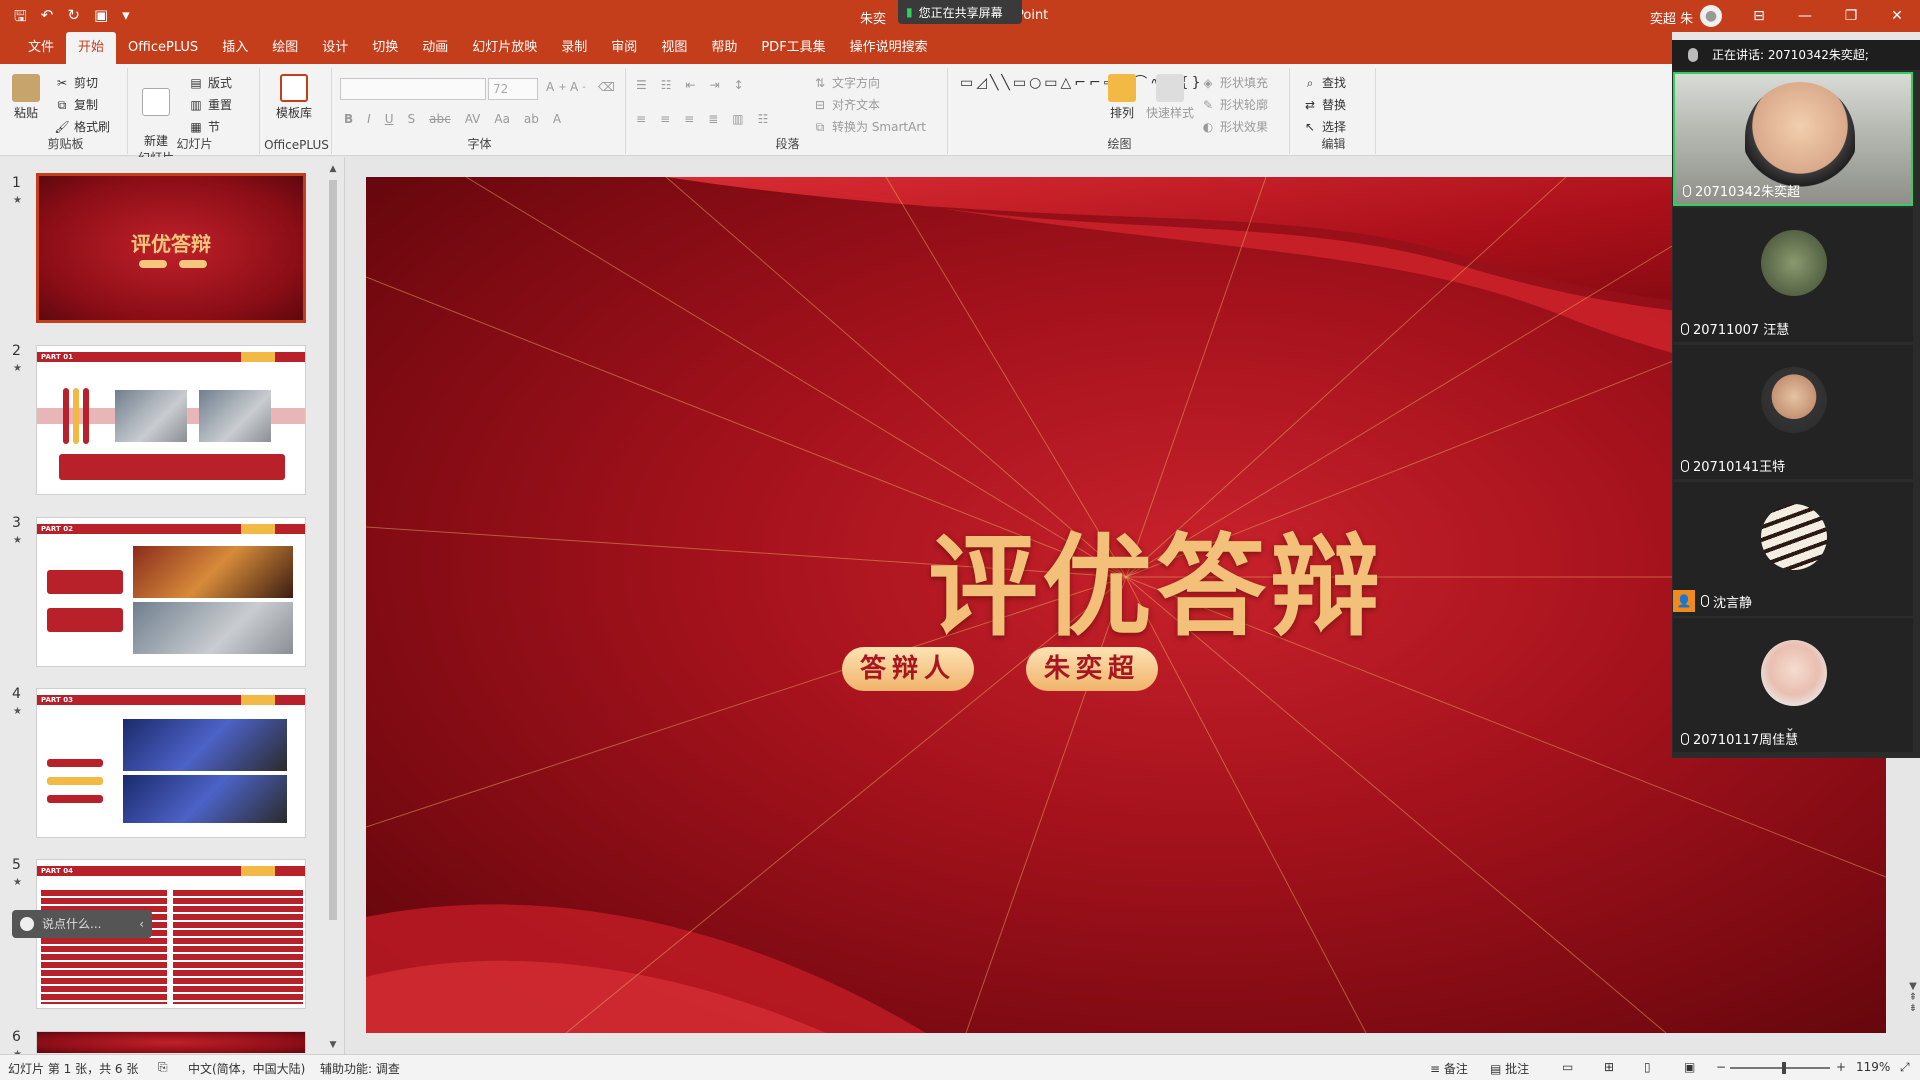 The height and width of the screenshot is (1080, 1920). Describe the element at coordinates (739, 85) in the screenshot. I see `line-spacing-icon: ↕` at that location.